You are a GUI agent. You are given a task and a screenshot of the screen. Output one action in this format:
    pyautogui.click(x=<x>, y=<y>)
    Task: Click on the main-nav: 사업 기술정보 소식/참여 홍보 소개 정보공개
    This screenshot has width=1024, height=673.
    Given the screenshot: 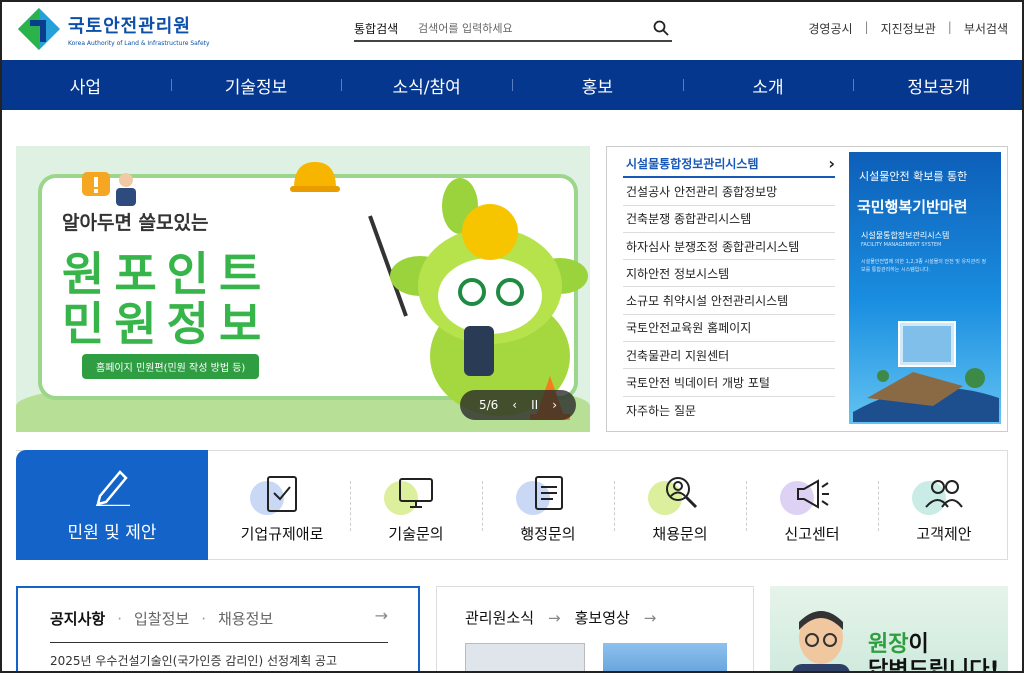 What is the action you would take?
    pyautogui.click(x=512, y=85)
    